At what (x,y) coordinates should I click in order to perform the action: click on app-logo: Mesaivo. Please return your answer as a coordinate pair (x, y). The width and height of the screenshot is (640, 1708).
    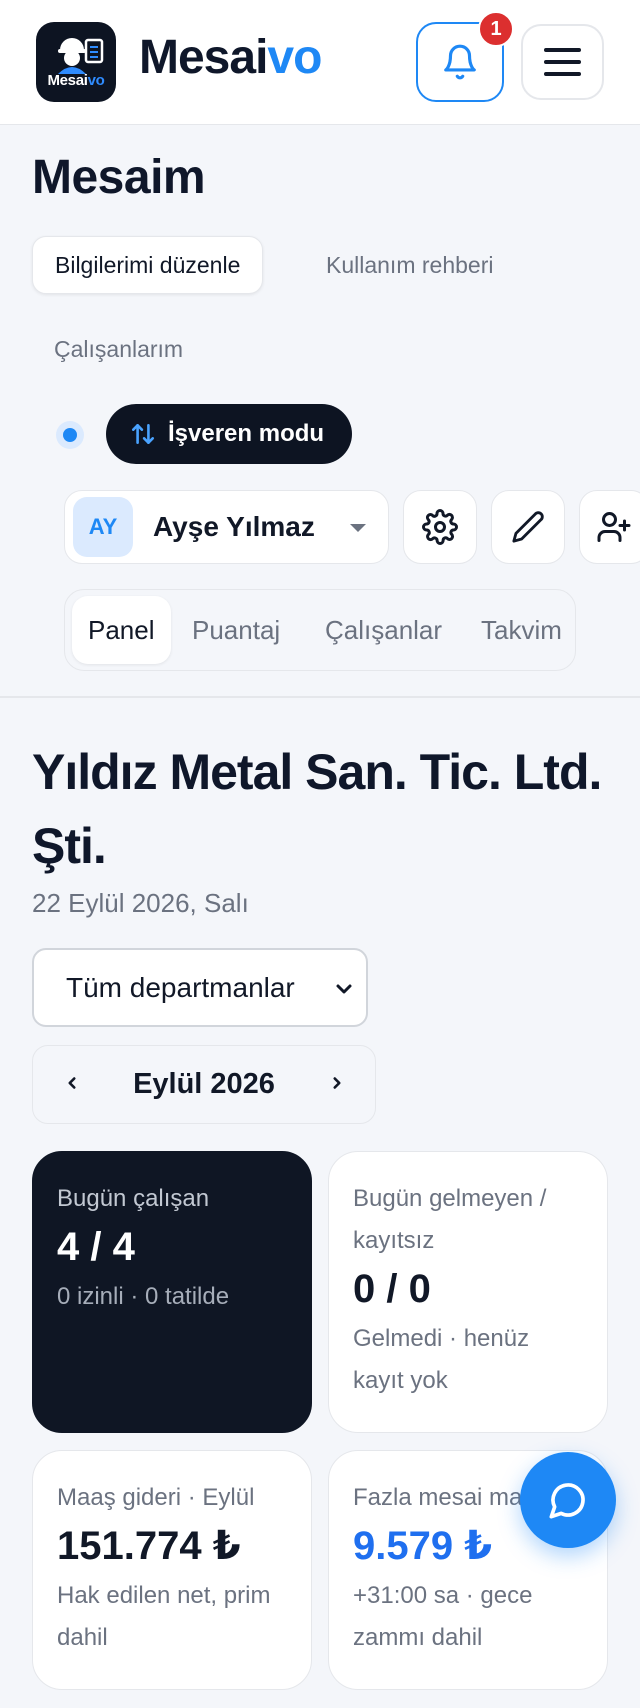
    Looking at the image, I should click on (76, 62).